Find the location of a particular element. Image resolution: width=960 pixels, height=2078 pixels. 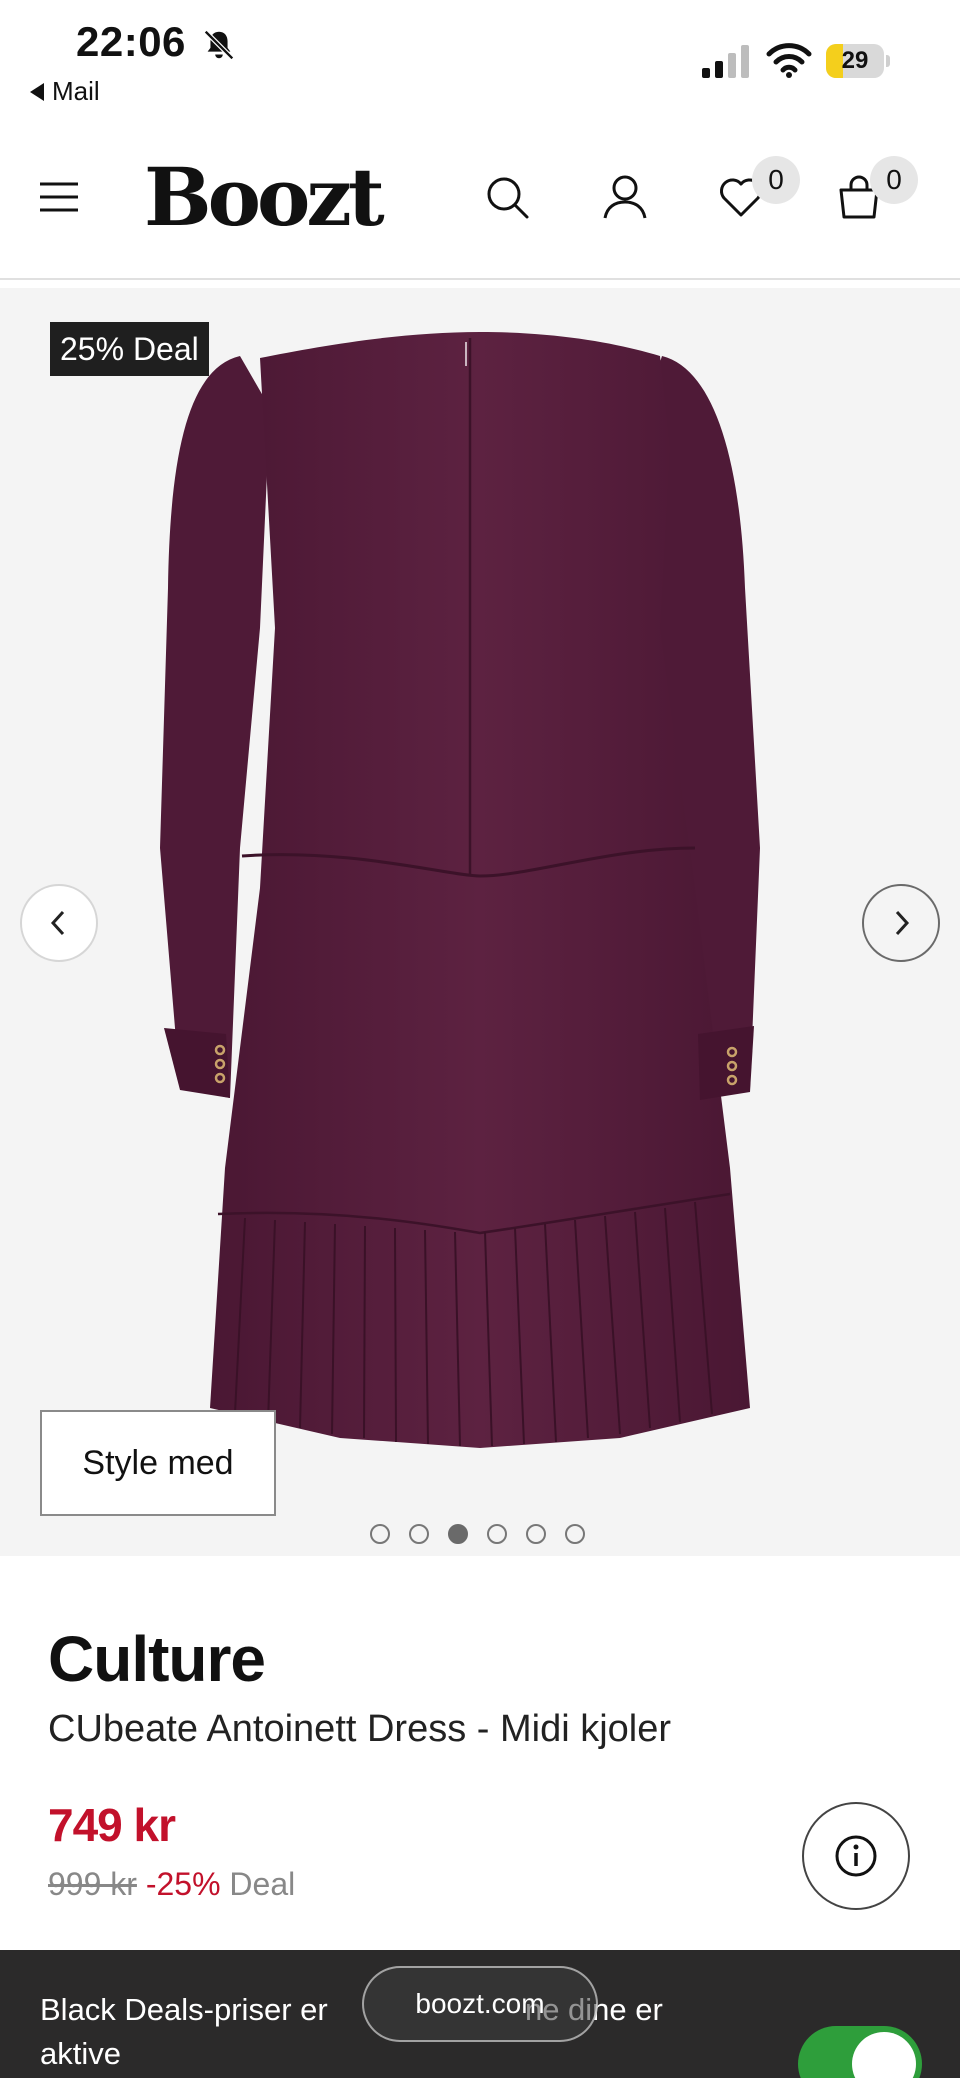

chevron-right-icon is located at coordinates (902, 923).